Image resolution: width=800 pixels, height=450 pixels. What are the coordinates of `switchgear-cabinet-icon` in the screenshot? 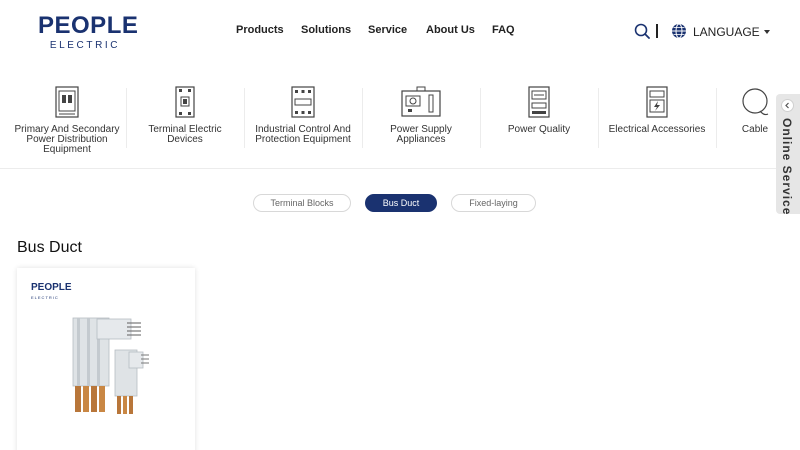 It's located at (67, 102).